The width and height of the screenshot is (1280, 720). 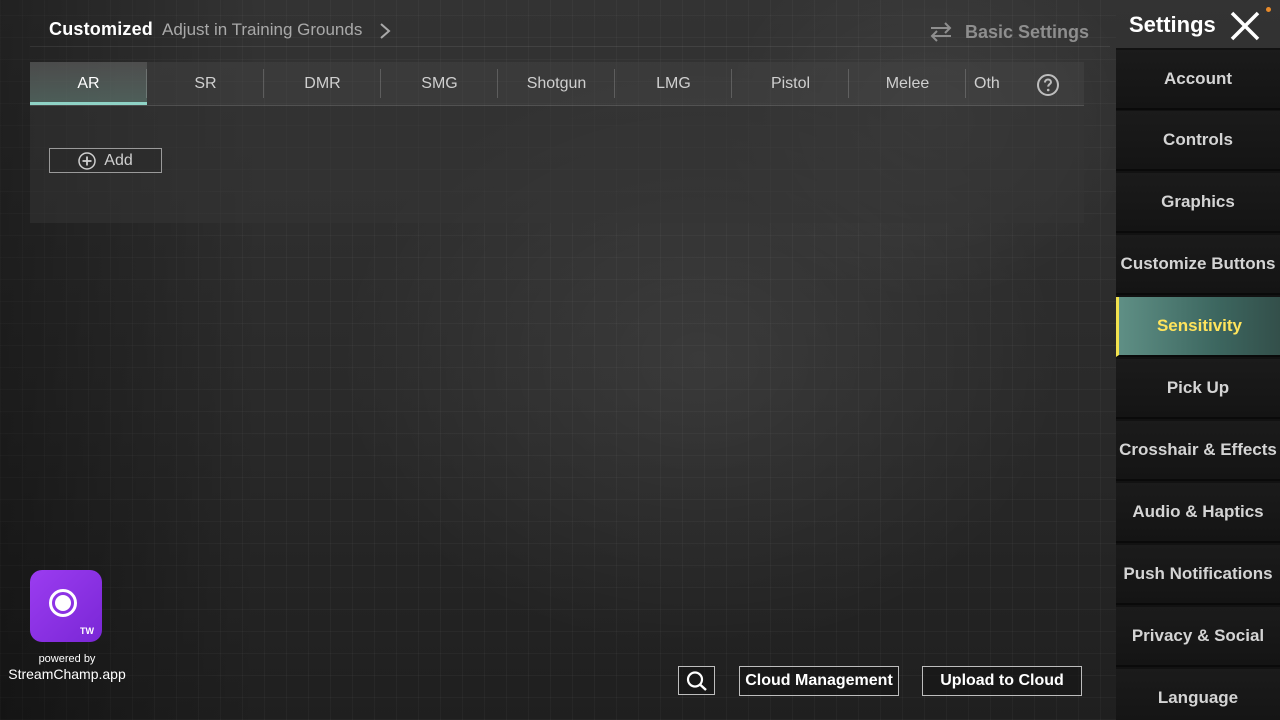 I want to click on tab-lmg: LMG, so click(x=673, y=83).